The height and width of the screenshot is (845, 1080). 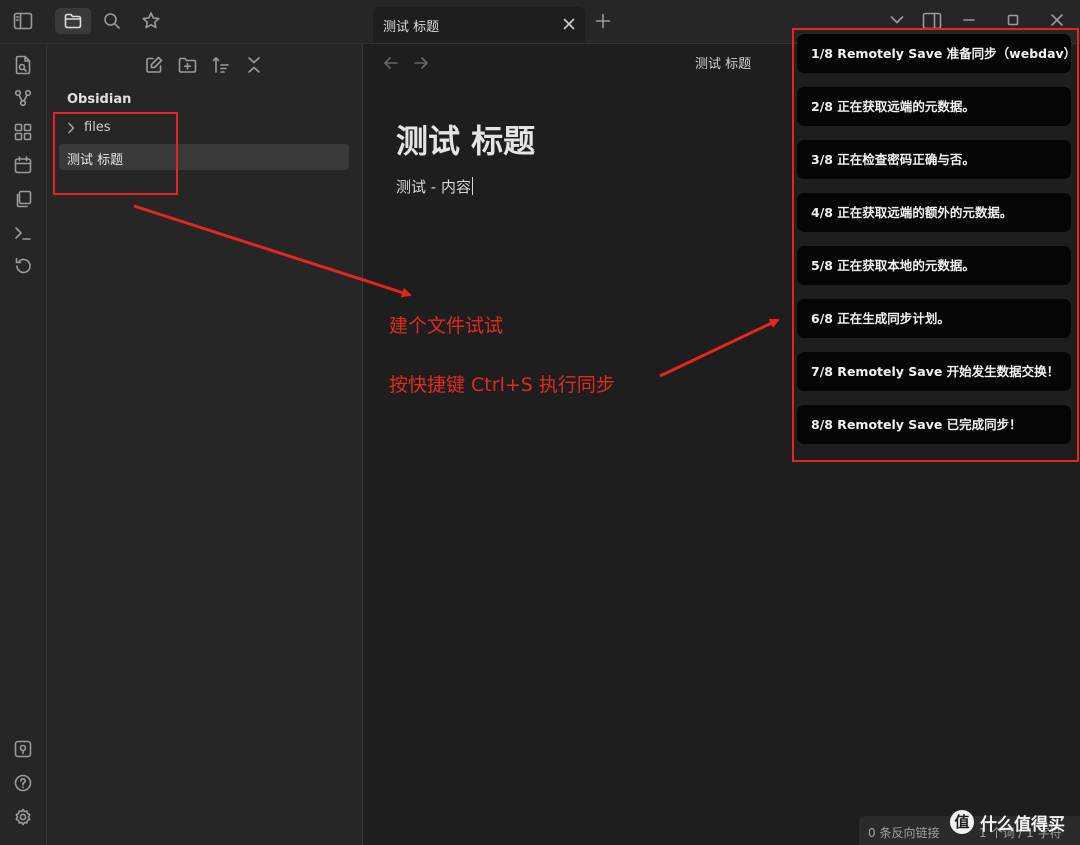 What do you see at coordinates (272, 251) in the screenshot?
I see `arrow-to-annotation` at bounding box center [272, 251].